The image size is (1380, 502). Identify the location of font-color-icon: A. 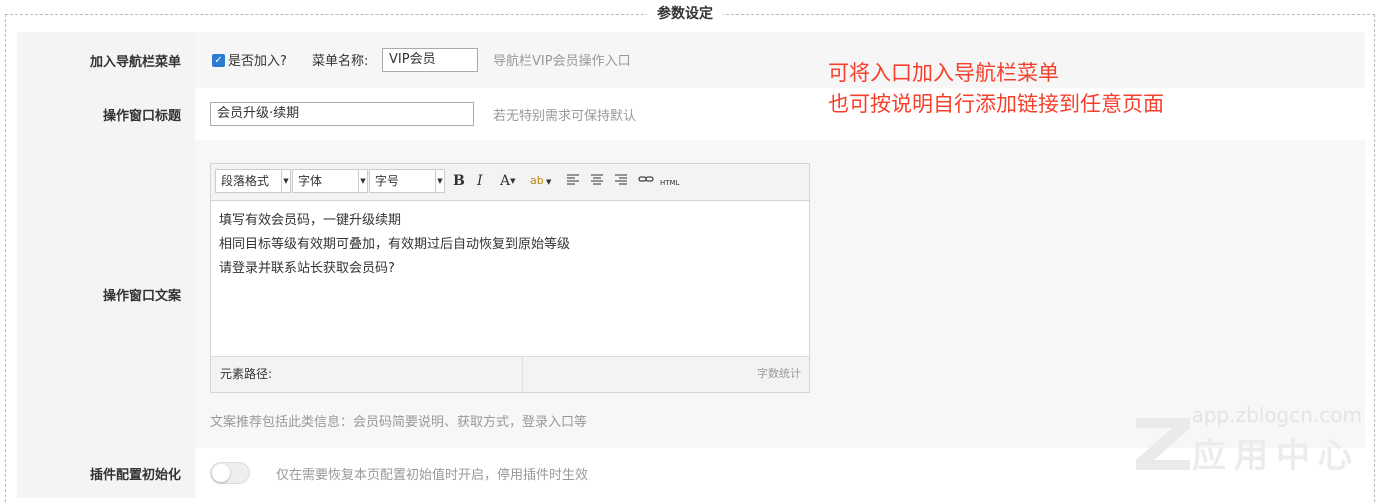
(505, 181).